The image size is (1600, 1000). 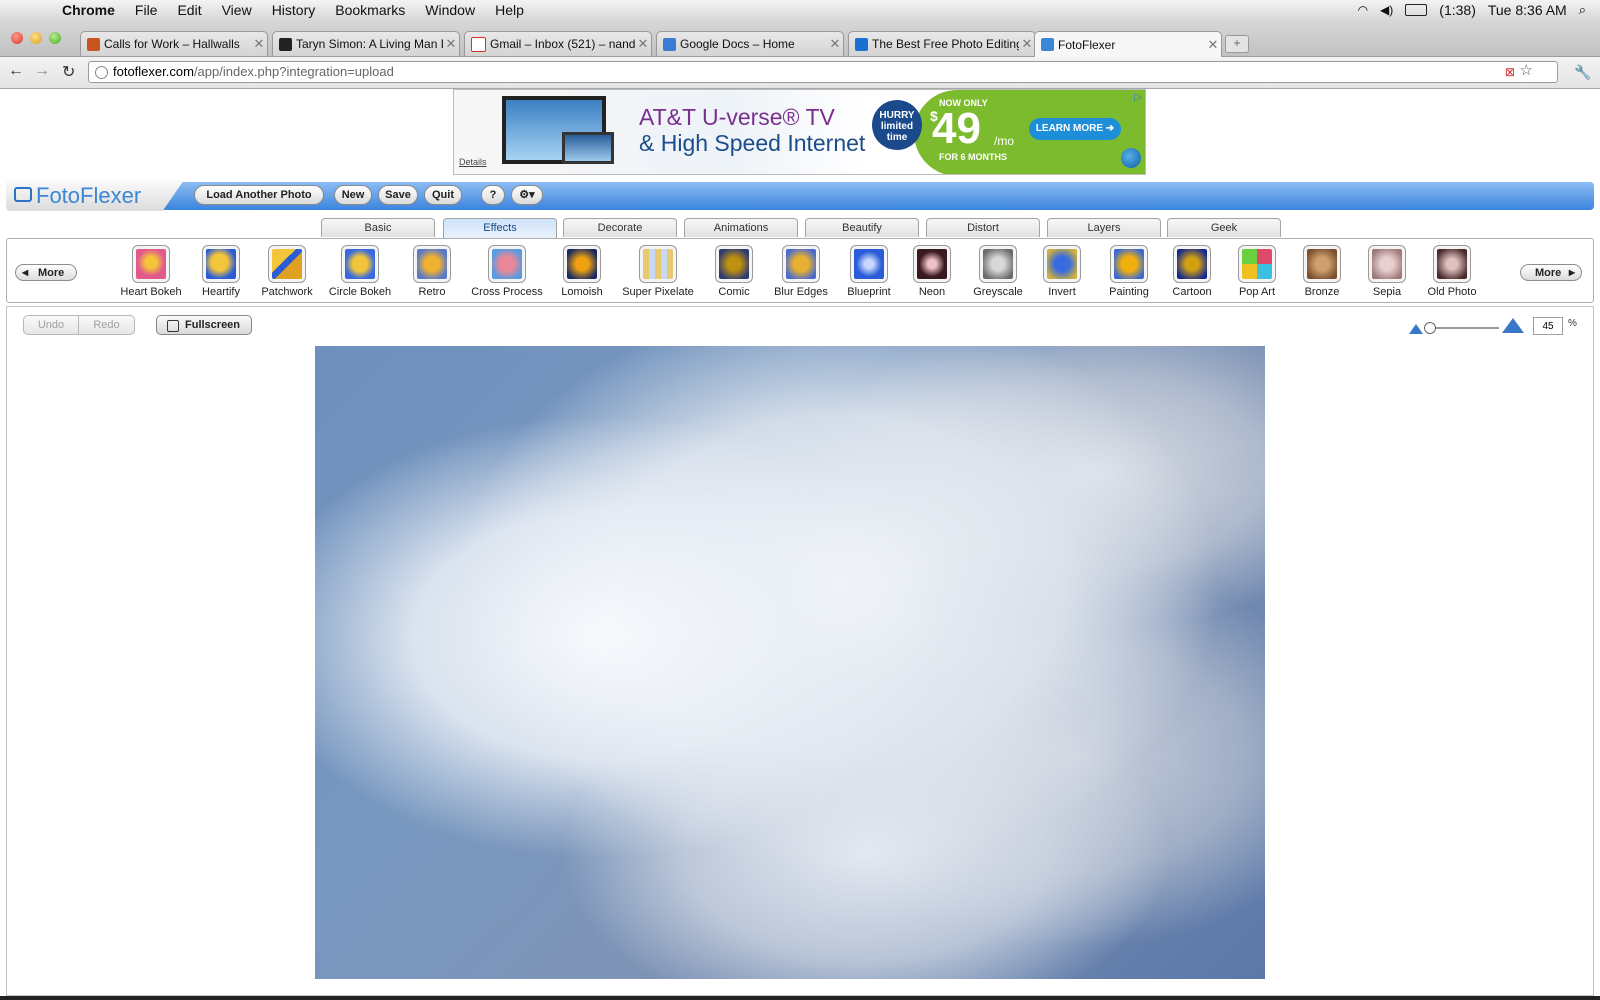 What do you see at coordinates (582, 292) in the screenshot?
I see `effect-label: Lomoish` at bounding box center [582, 292].